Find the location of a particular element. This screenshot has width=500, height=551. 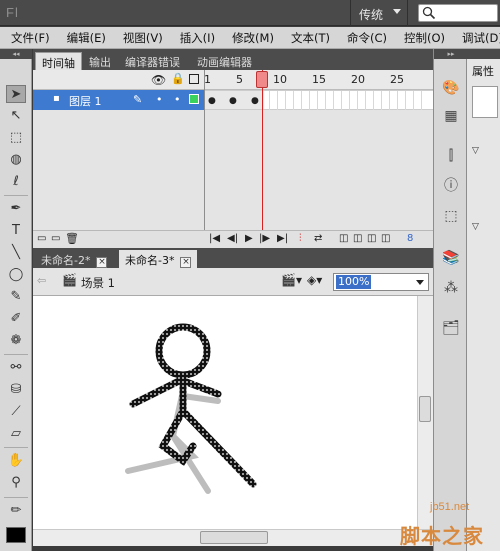

timeline-divider is located at coordinates (204, 159).